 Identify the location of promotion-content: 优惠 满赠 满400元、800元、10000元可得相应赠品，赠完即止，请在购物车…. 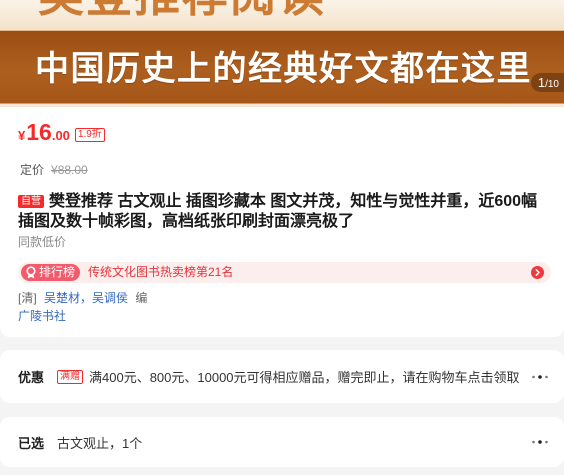
(269, 376).